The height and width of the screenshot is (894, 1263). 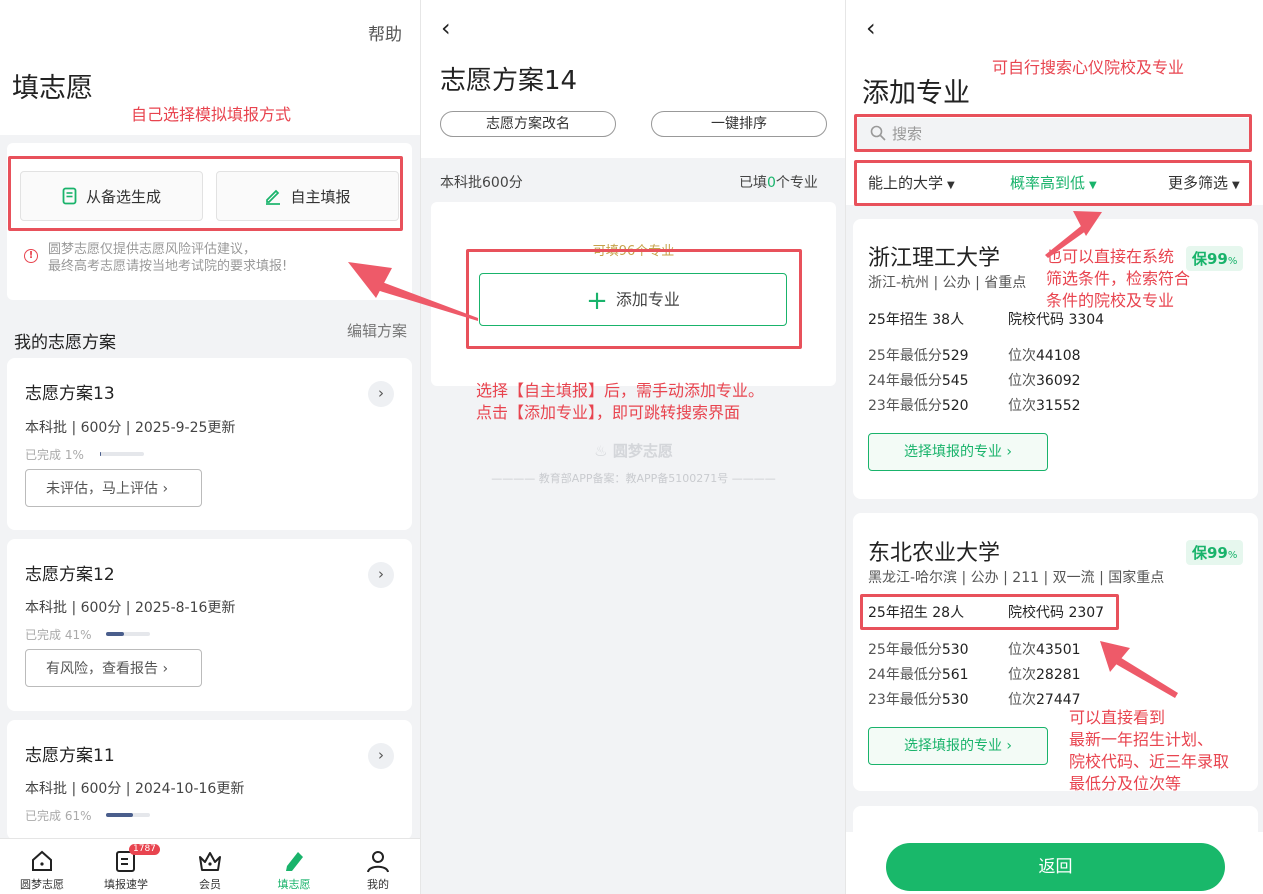 What do you see at coordinates (1073, 234) in the screenshot?
I see `arrow-to-filters` at bounding box center [1073, 234].